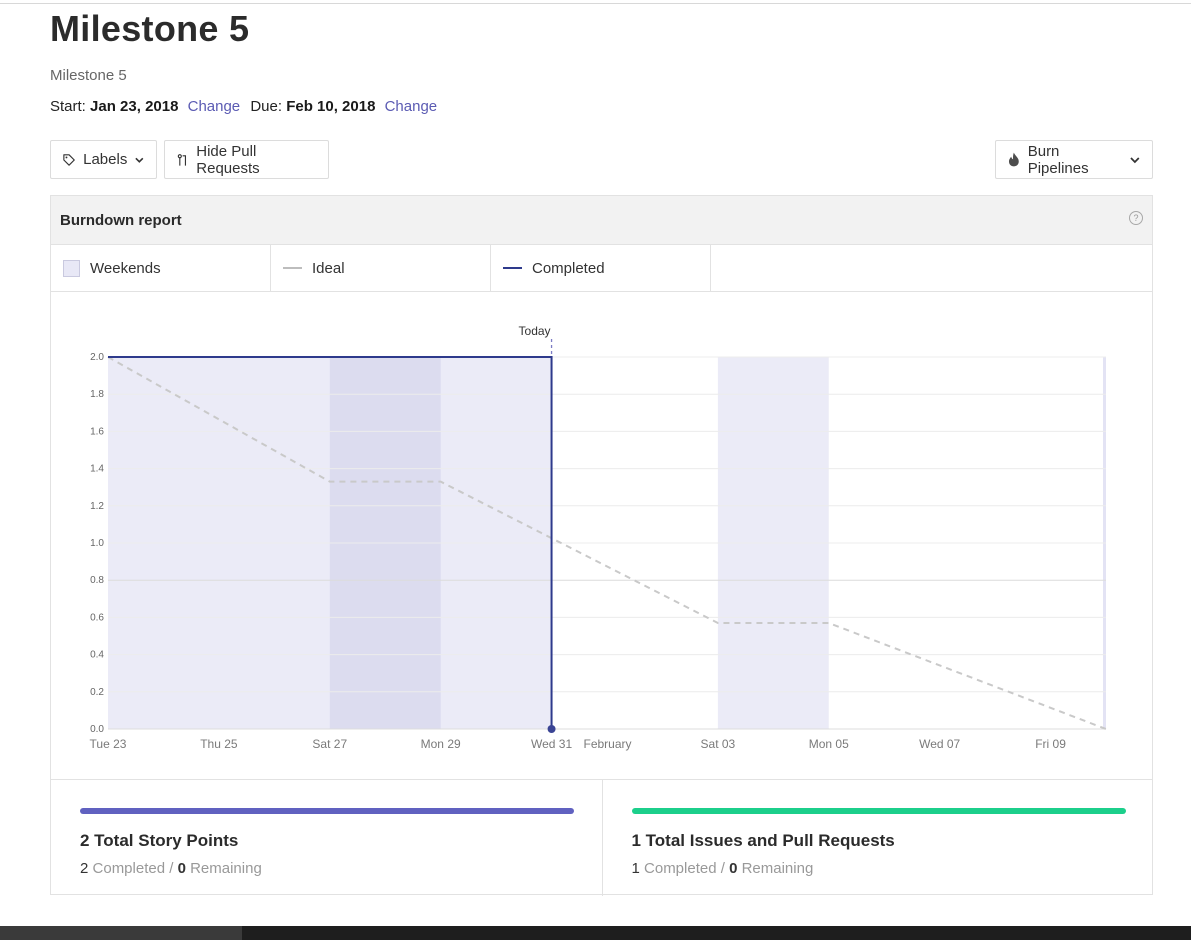 Image resolution: width=1191 pixels, height=940 pixels. I want to click on labels-button: Labels, so click(103, 159).